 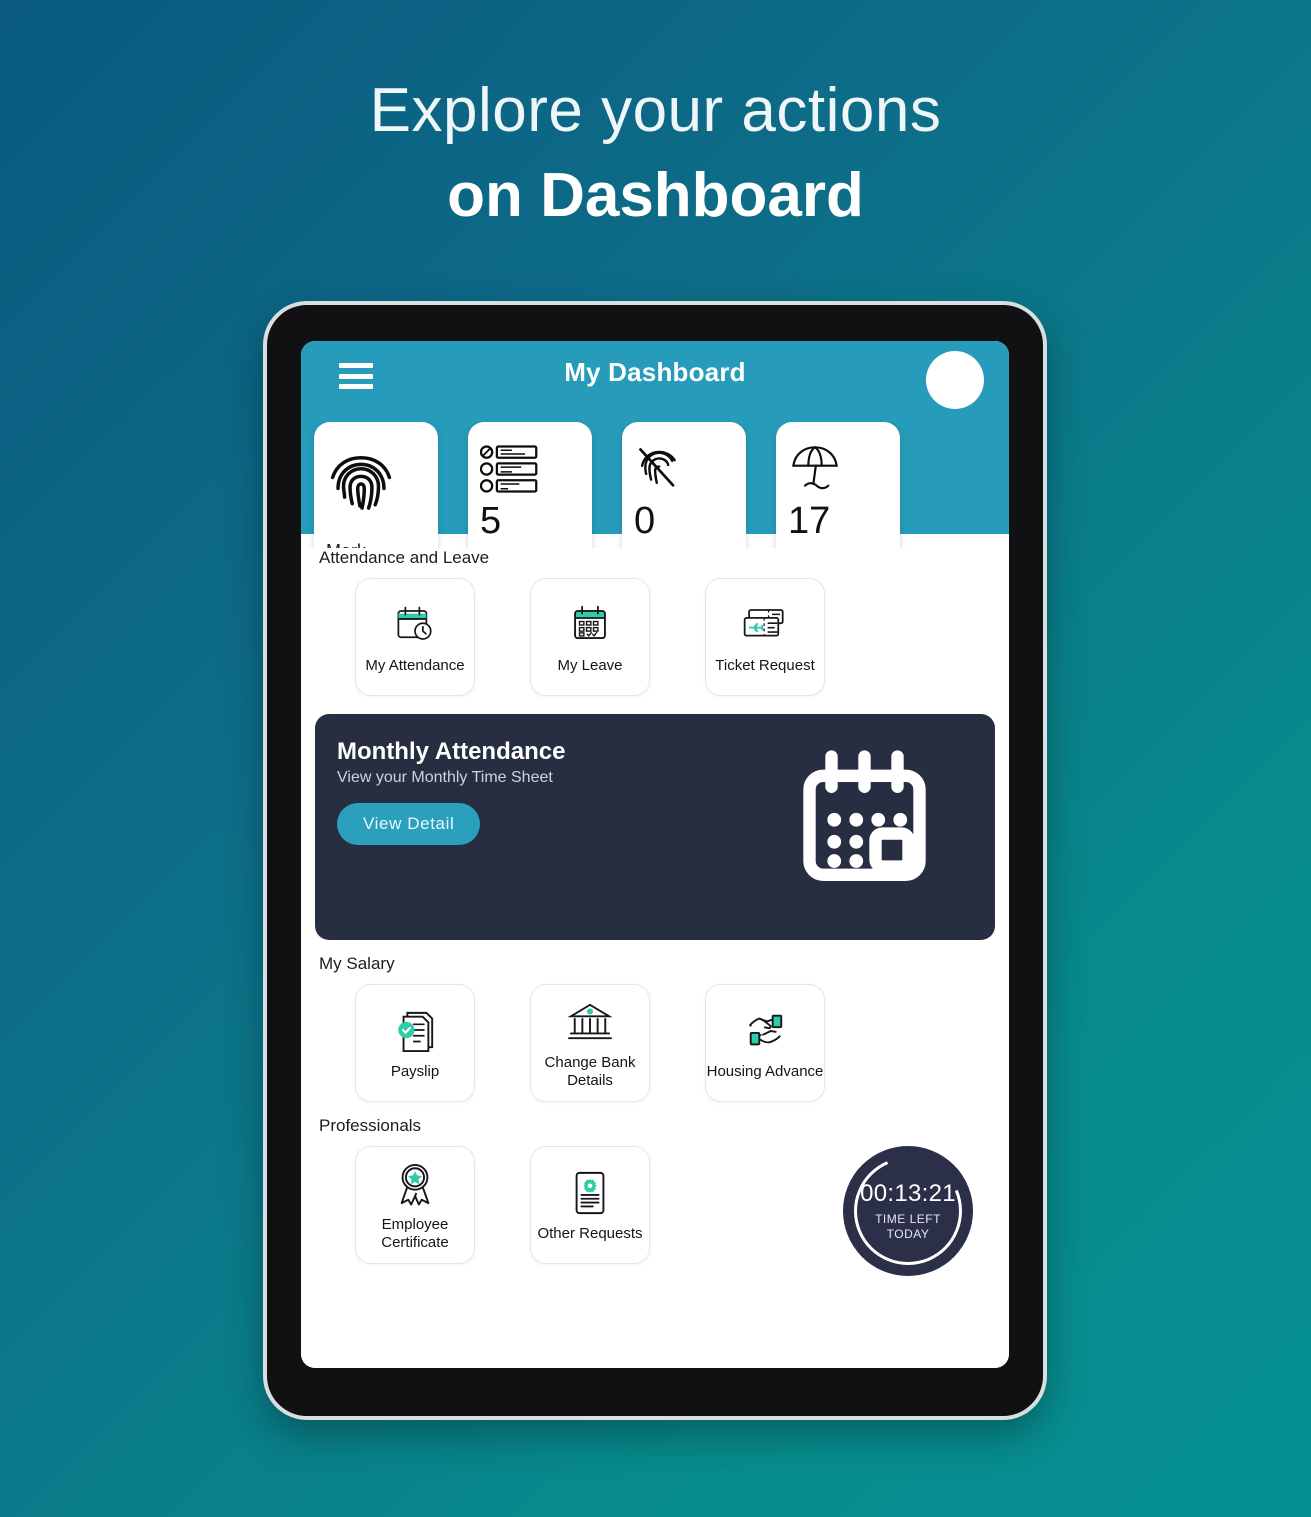 What do you see at coordinates (645, 521) in the screenshot?
I see `stat-card-value: 0` at bounding box center [645, 521].